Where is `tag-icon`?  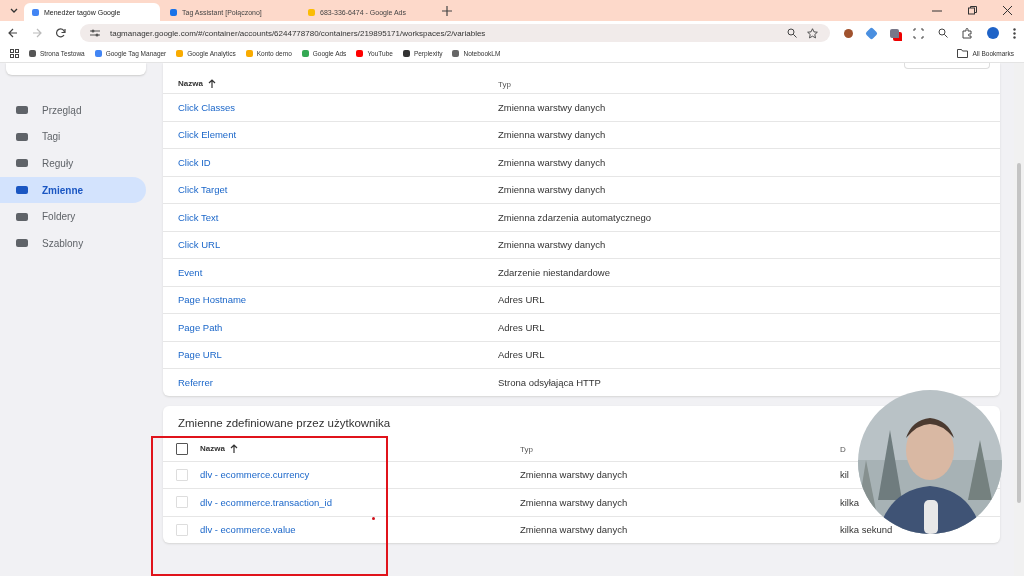 tag-icon is located at coordinates (871, 33).